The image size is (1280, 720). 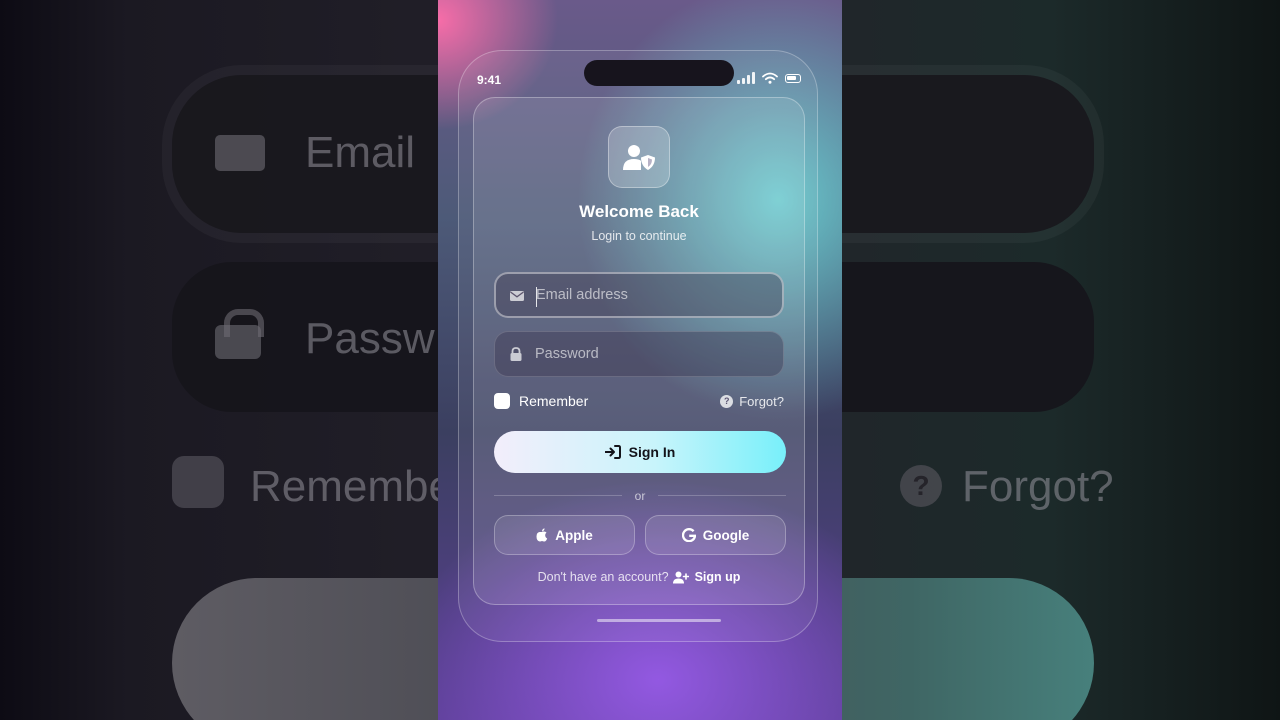 I want to click on text-caret, so click(x=536, y=297).